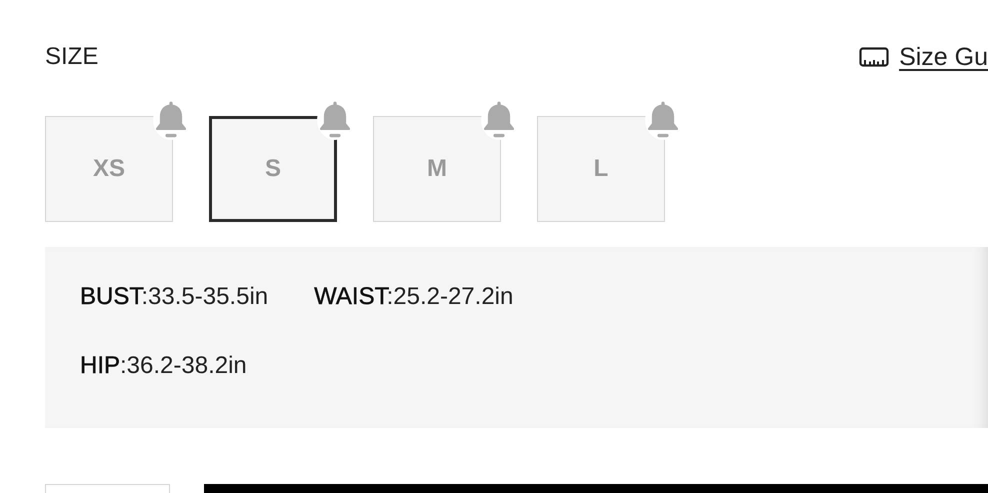  I want to click on size-option: L, so click(601, 169).